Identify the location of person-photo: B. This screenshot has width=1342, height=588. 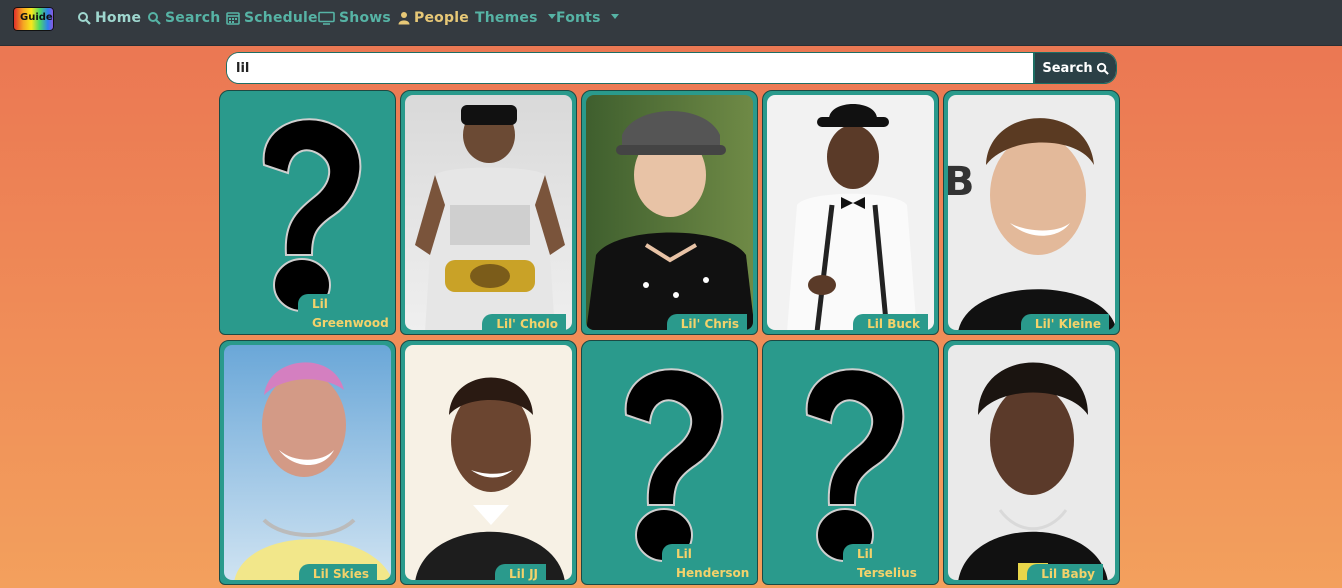
(1031, 212).